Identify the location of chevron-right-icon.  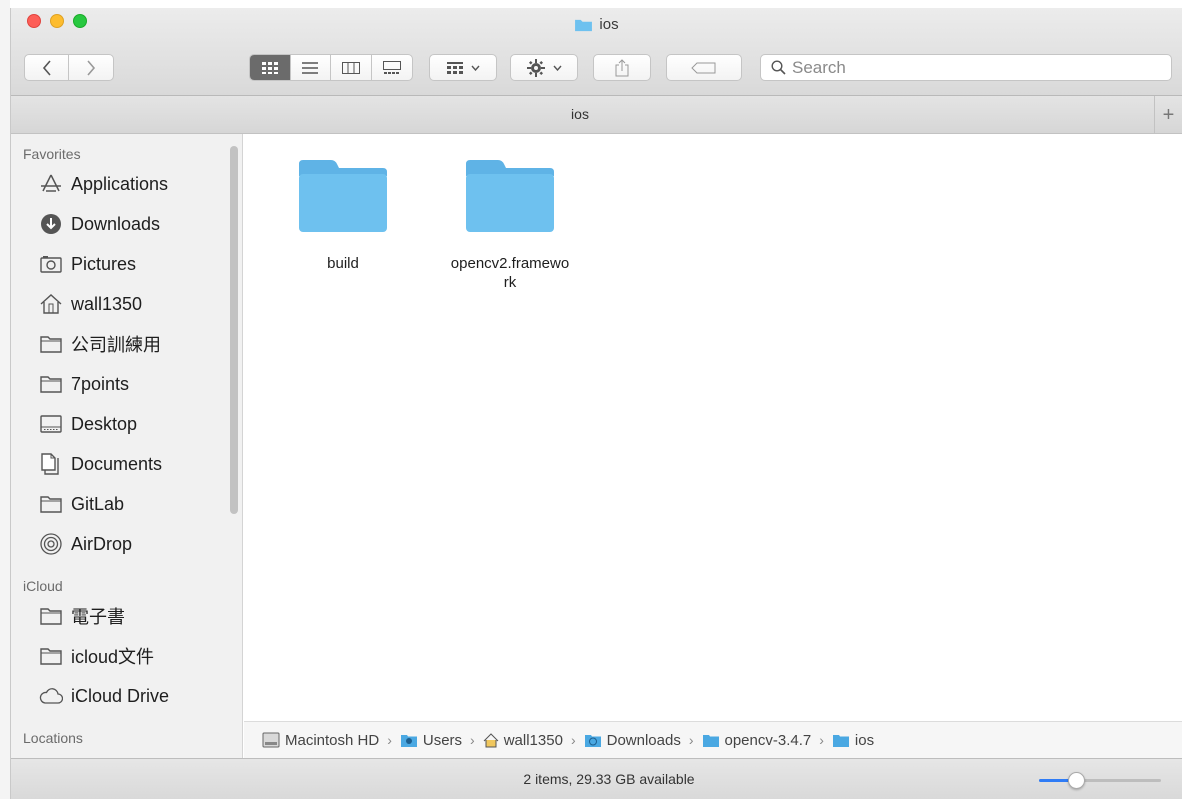
(91, 67).